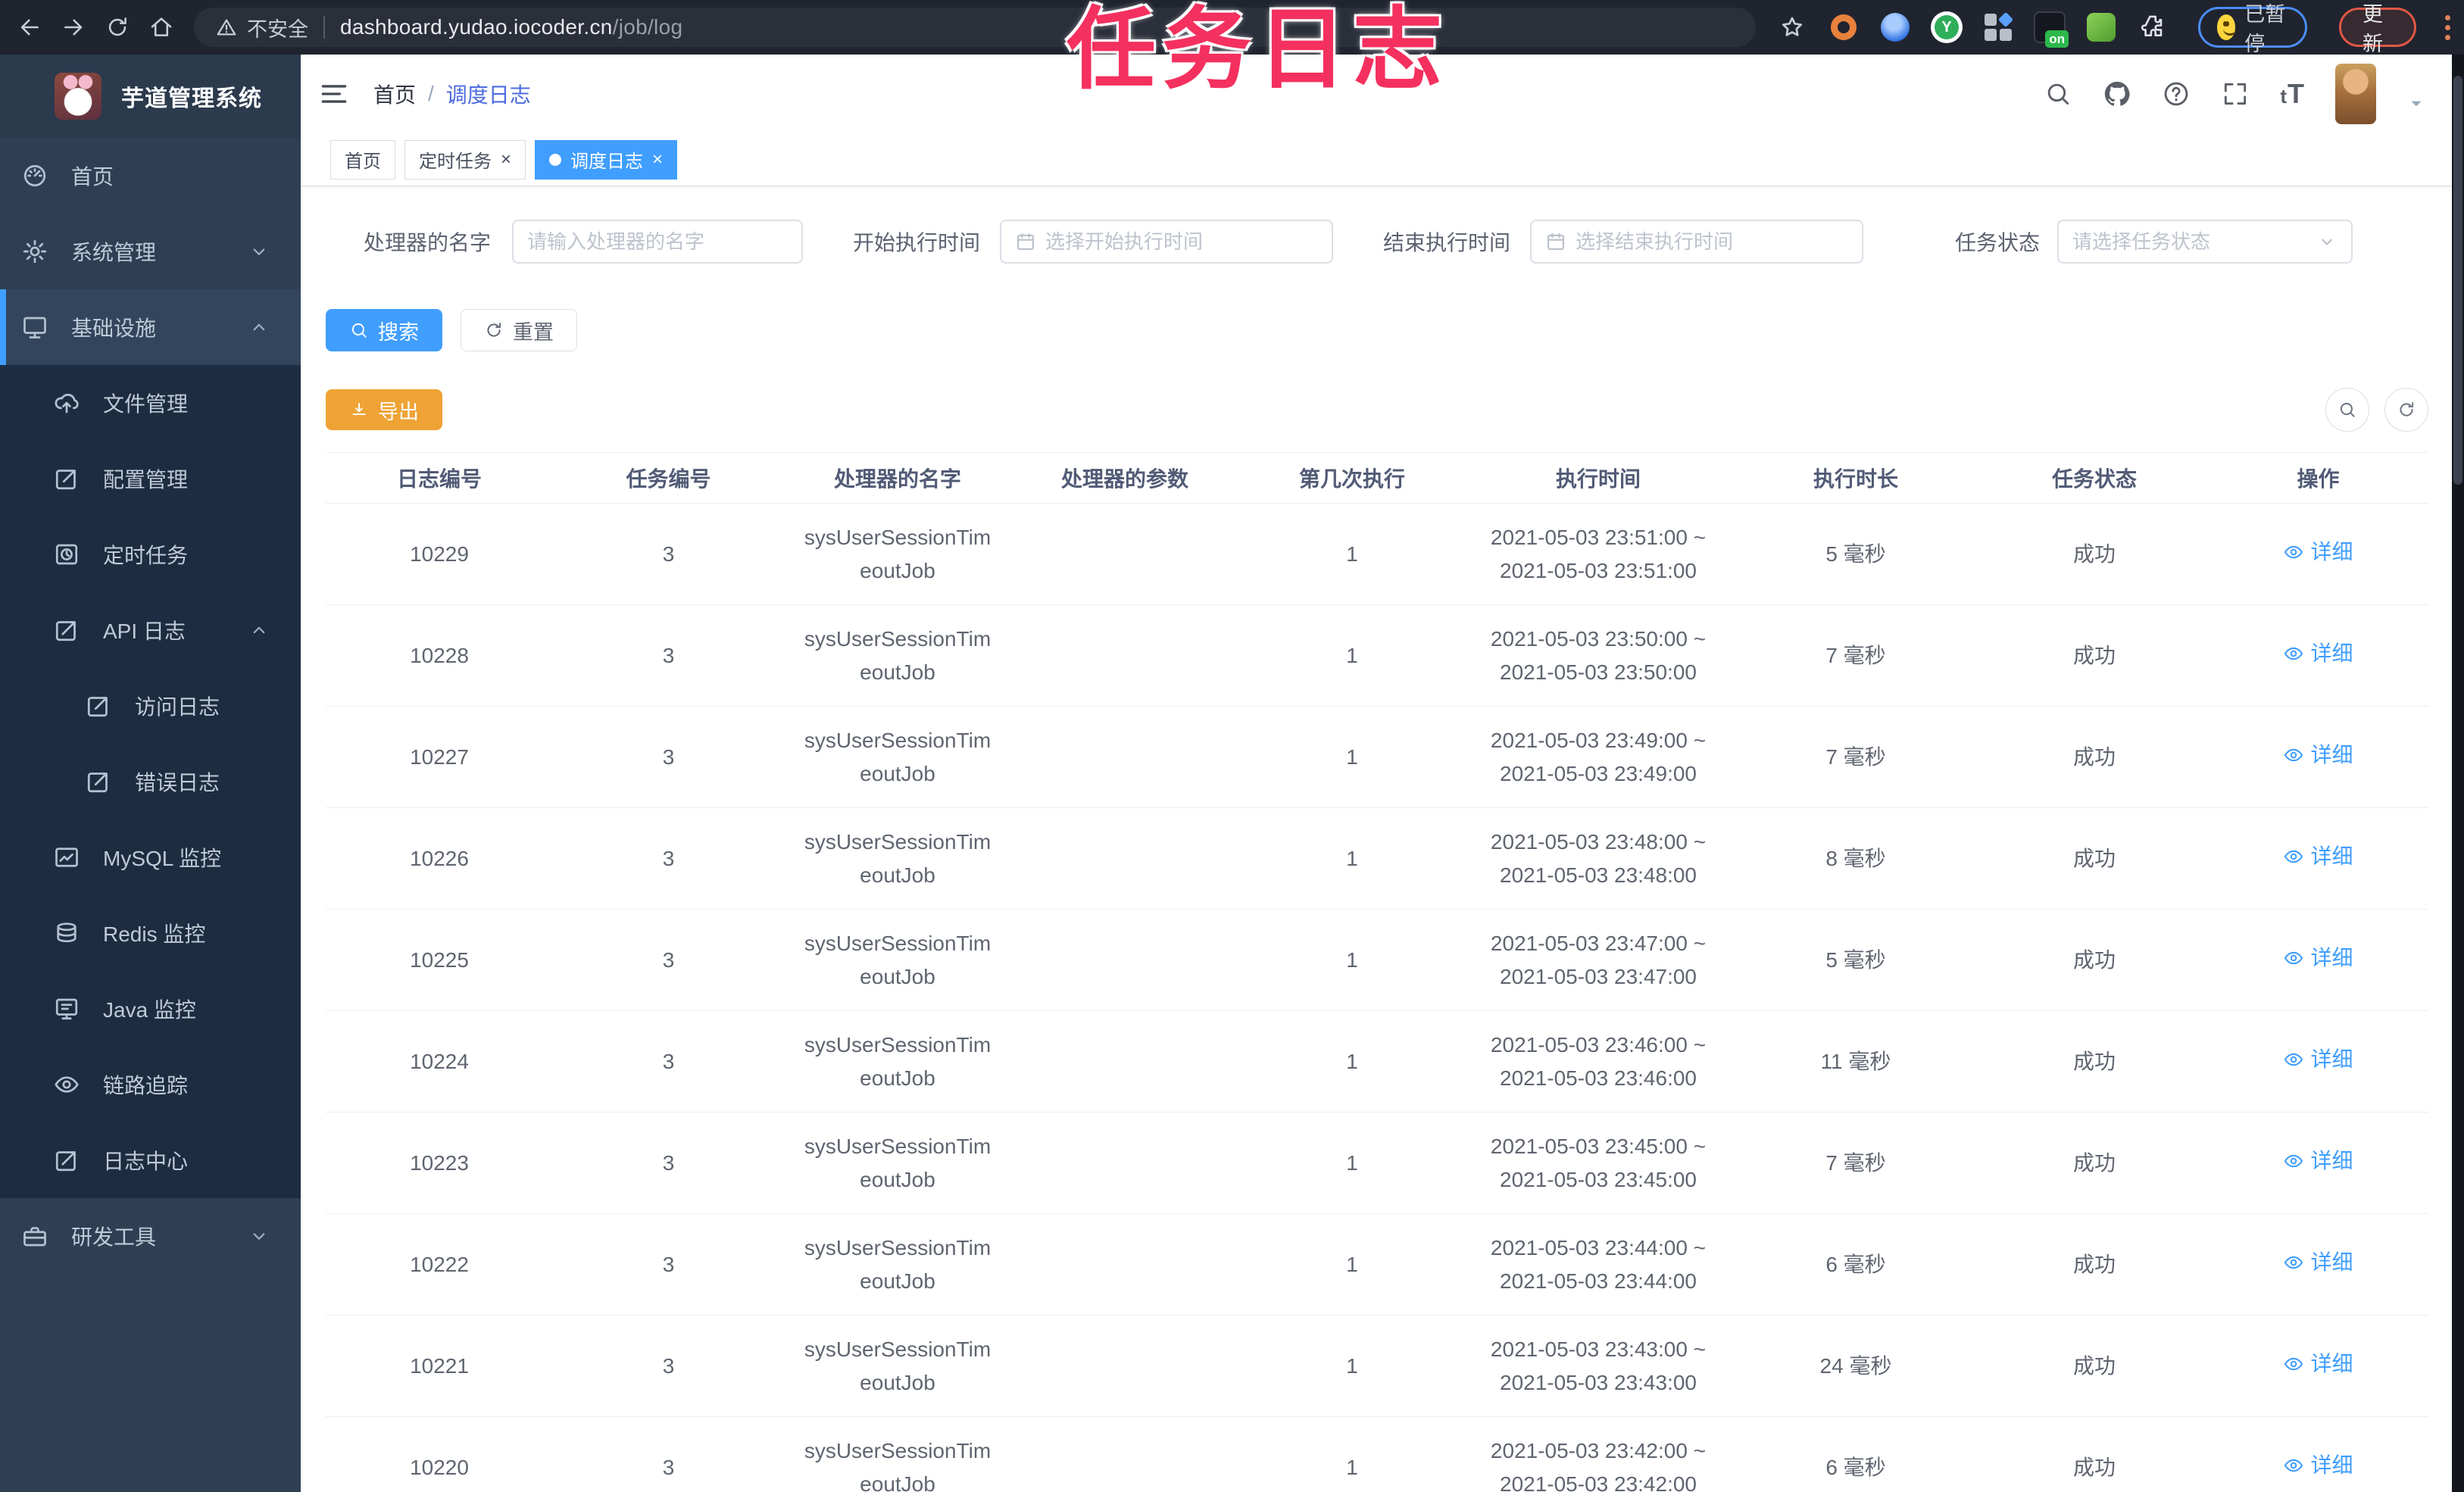 The image size is (2464, 1492). I want to click on sidebar-item-scheduled-job: 定时任务, so click(150, 554).